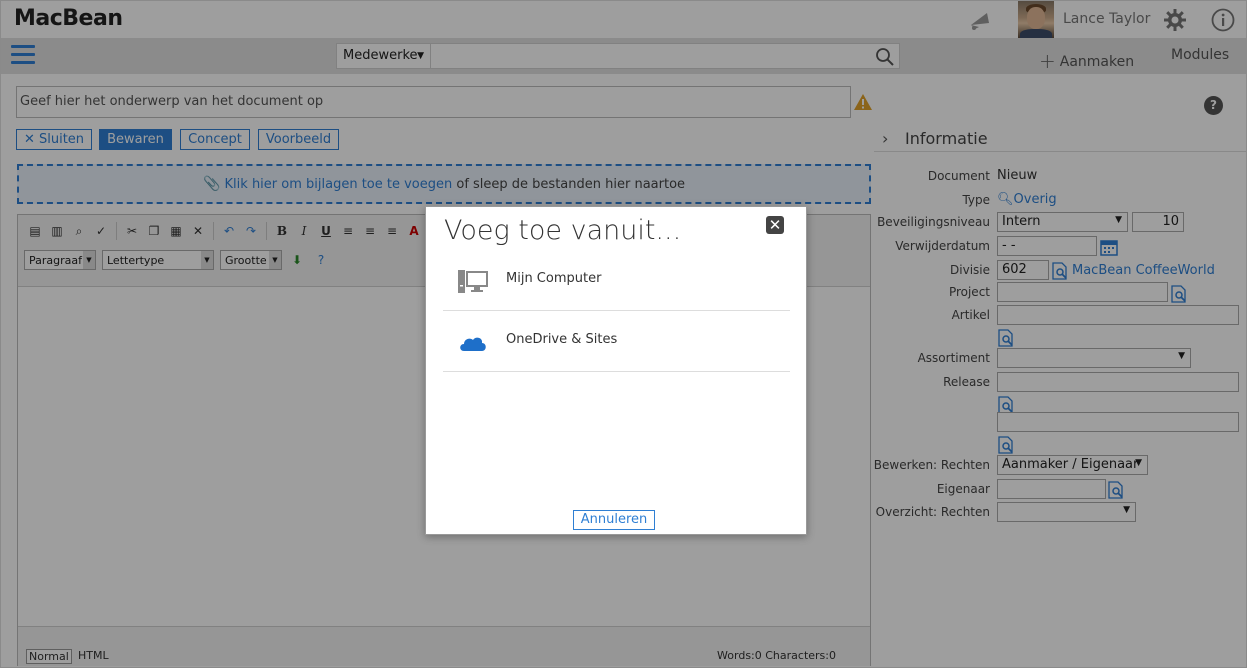 Image resolution: width=1247 pixels, height=668 pixels. What do you see at coordinates (562, 339) in the screenshot?
I see `option-label: OneDrive & Sites` at bounding box center [562, 339].